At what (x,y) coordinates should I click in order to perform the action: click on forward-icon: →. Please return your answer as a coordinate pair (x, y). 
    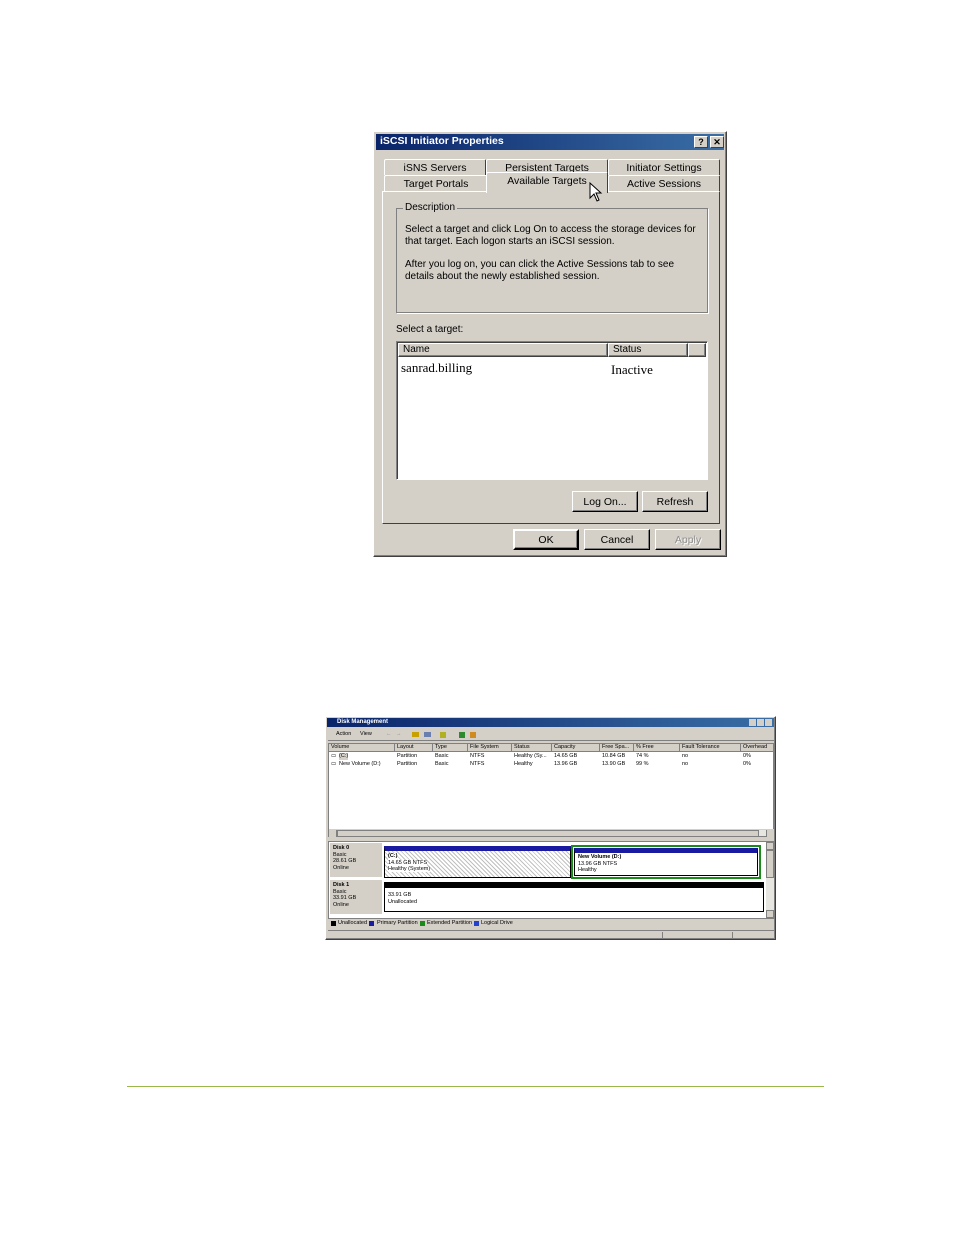
    Looking at the image, I should click on (399, 734).